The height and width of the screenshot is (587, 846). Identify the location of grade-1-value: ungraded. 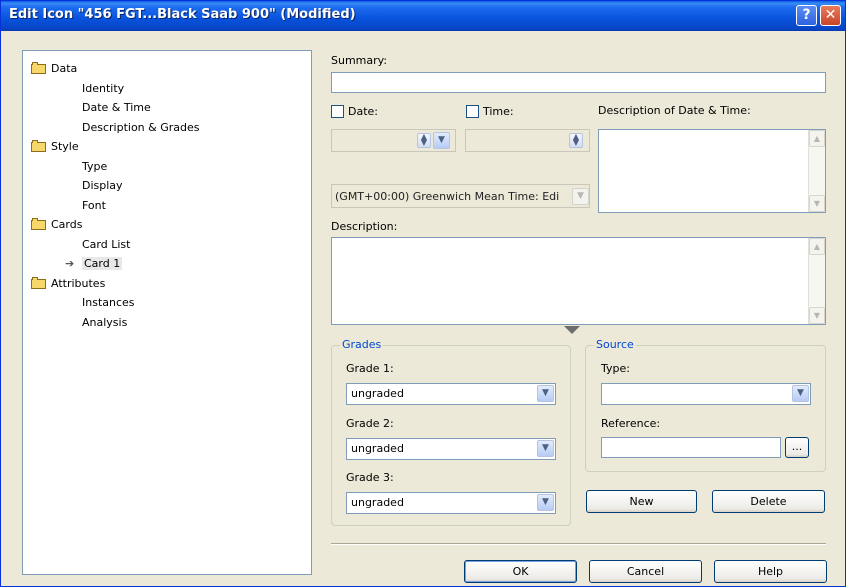
(377, 393).